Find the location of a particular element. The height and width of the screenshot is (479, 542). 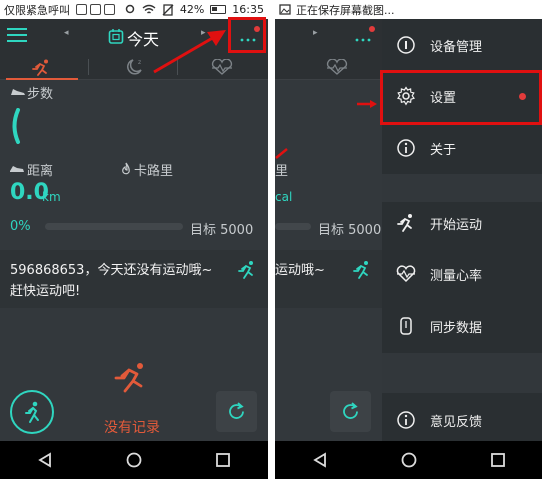

menu-label: 开始运动 is located at coordinates (456, 225).